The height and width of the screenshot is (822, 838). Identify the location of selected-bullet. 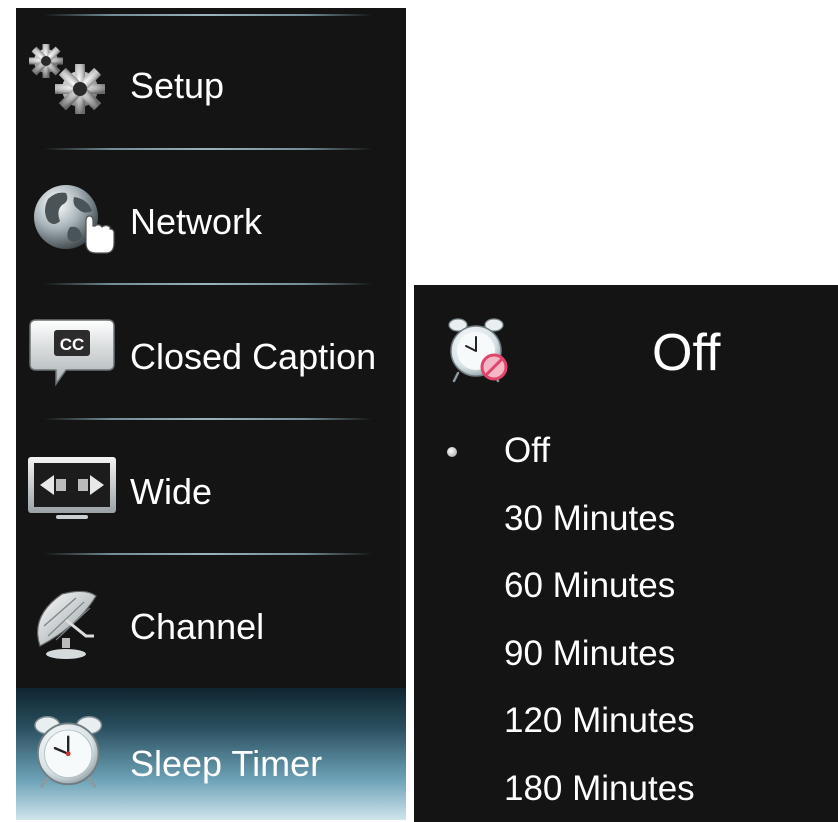
(452, 452).